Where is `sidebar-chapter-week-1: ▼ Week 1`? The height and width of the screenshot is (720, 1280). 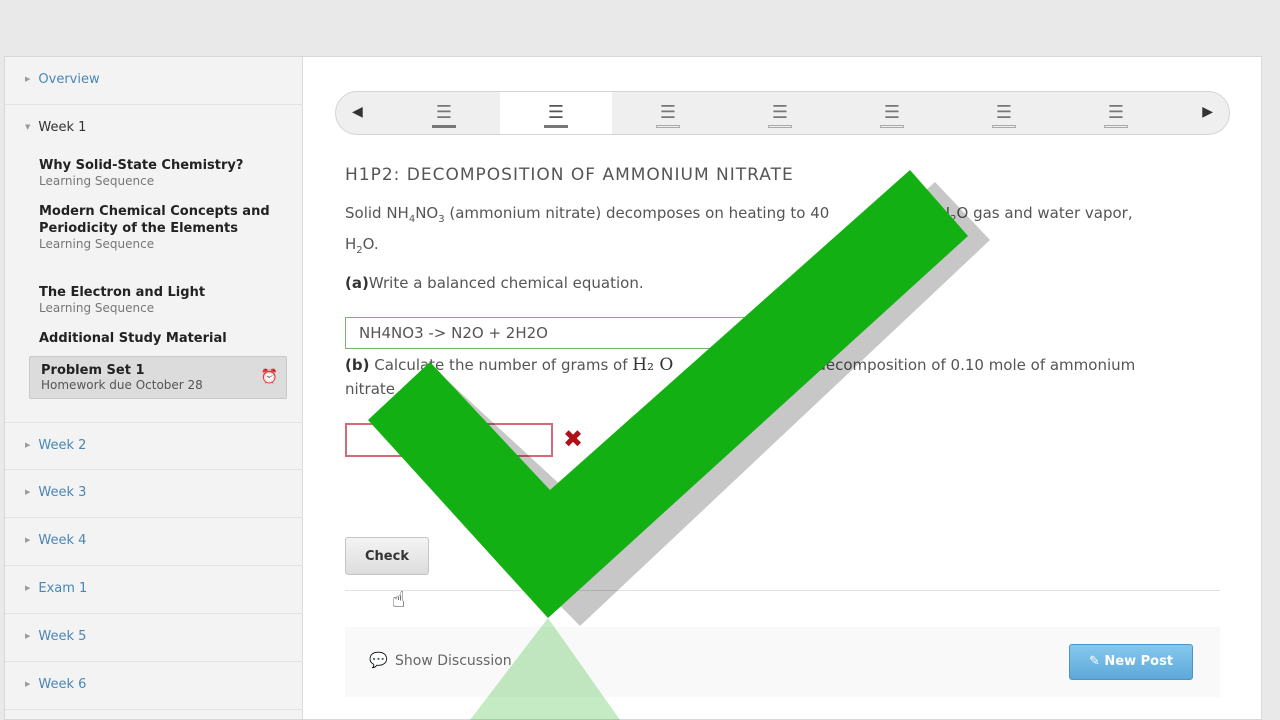 sidebar-chapter-week-1: ▼ Week 1 is located at coordinates (154, 129).